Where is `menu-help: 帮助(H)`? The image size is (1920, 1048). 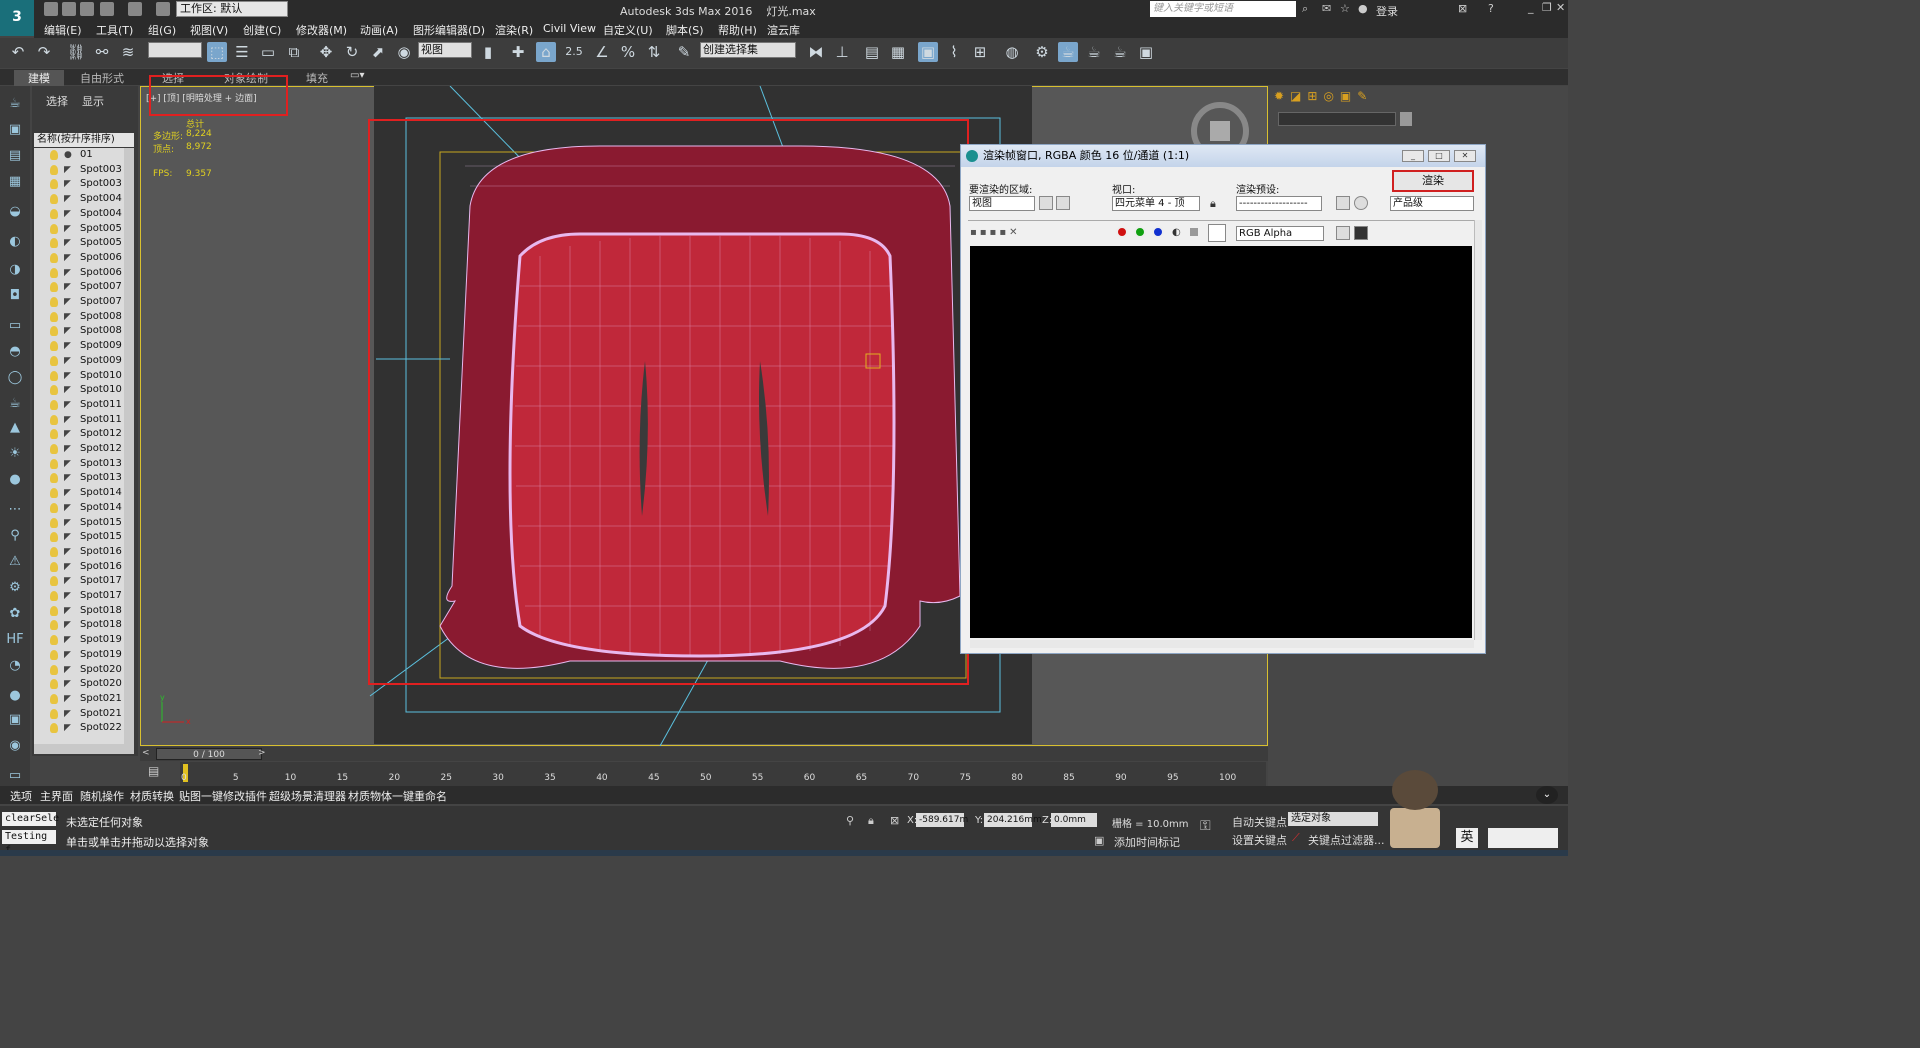 menu-help: 帮助(H) is located at coordinates (737, 30).